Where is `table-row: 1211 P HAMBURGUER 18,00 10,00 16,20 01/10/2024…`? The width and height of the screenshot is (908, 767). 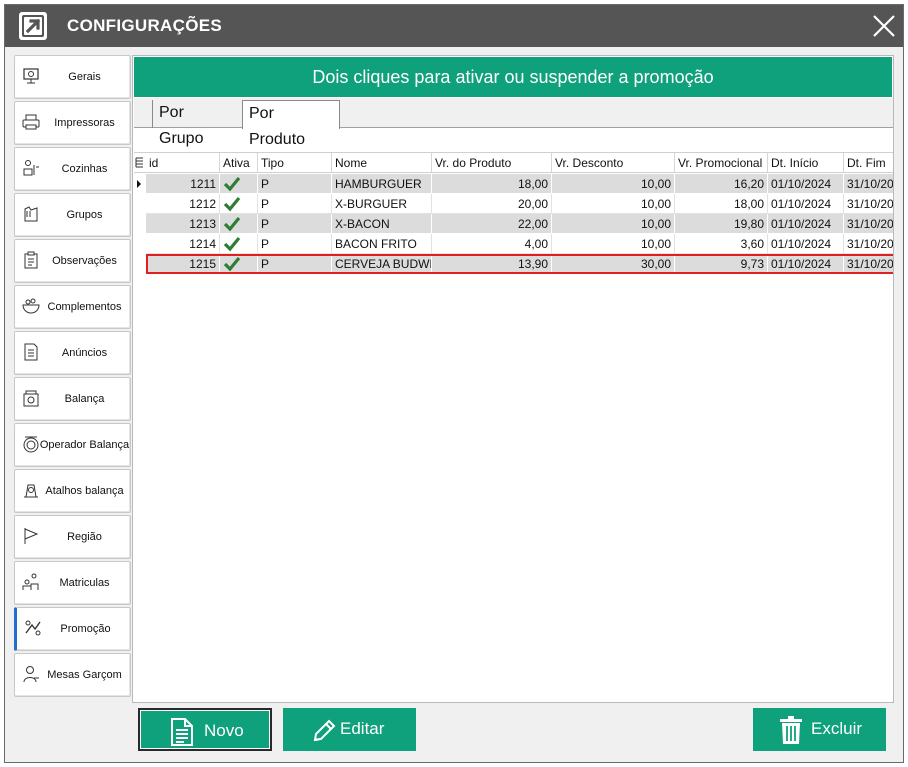 table-row: 1211 P HAMBURGUER 18,00 10,00 16,20 01/10/2024… is located at coordinates (513, 184).